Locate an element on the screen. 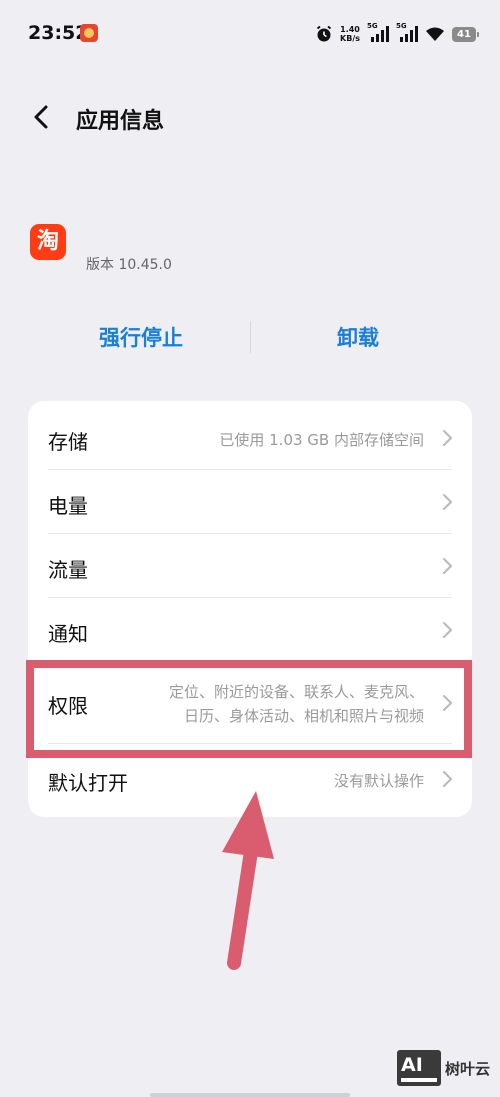 The height and width of the screenshot is (1097, 500). settings-row-data-usage: 流量 is located at coordinates (250, 566).